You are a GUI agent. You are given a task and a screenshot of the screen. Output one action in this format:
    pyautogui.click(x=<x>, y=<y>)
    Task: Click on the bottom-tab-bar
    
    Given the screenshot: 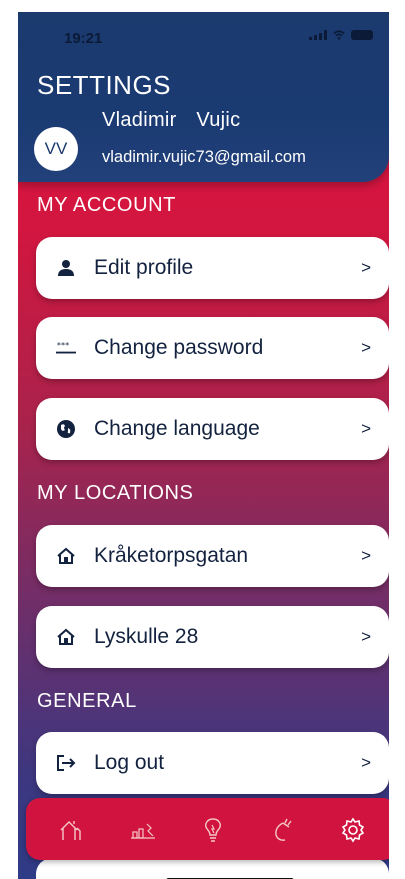 What is the action you would take?
    pyautogui.click(x=207, y=829)
    